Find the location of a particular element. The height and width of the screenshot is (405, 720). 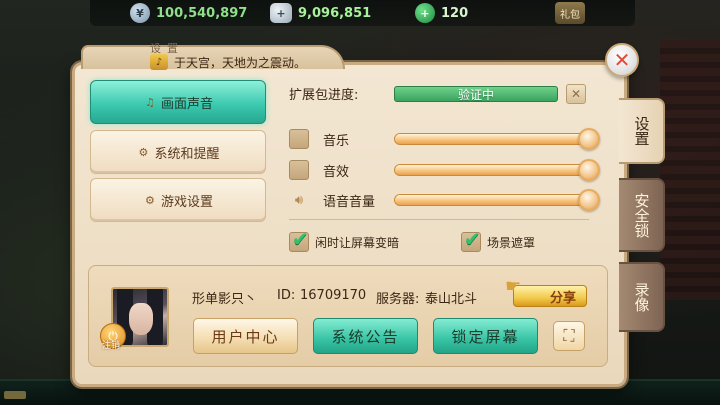

silver-ingot-icon: + is located at coordinates (281, 13).